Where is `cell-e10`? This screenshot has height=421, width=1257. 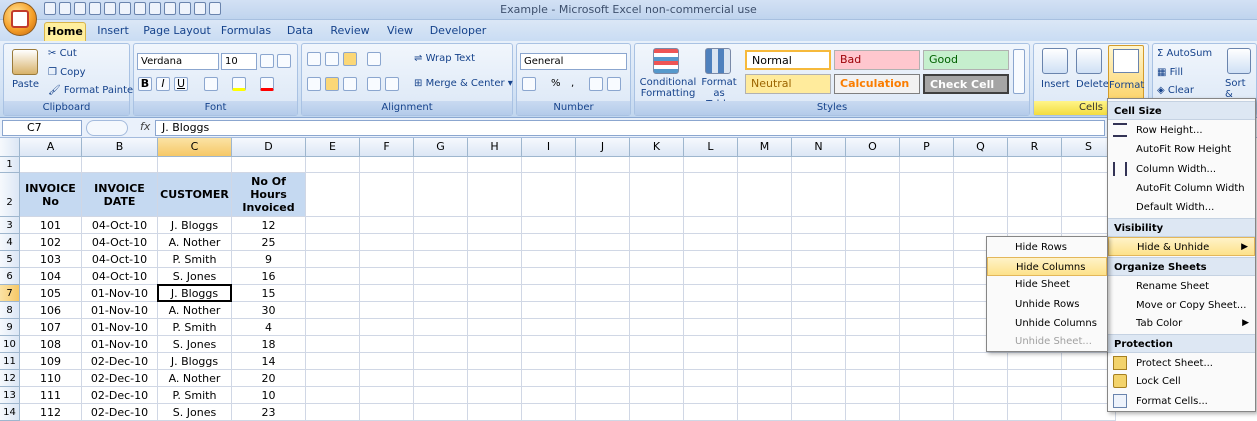
cell-e10 is located at coordinates (333, 344).